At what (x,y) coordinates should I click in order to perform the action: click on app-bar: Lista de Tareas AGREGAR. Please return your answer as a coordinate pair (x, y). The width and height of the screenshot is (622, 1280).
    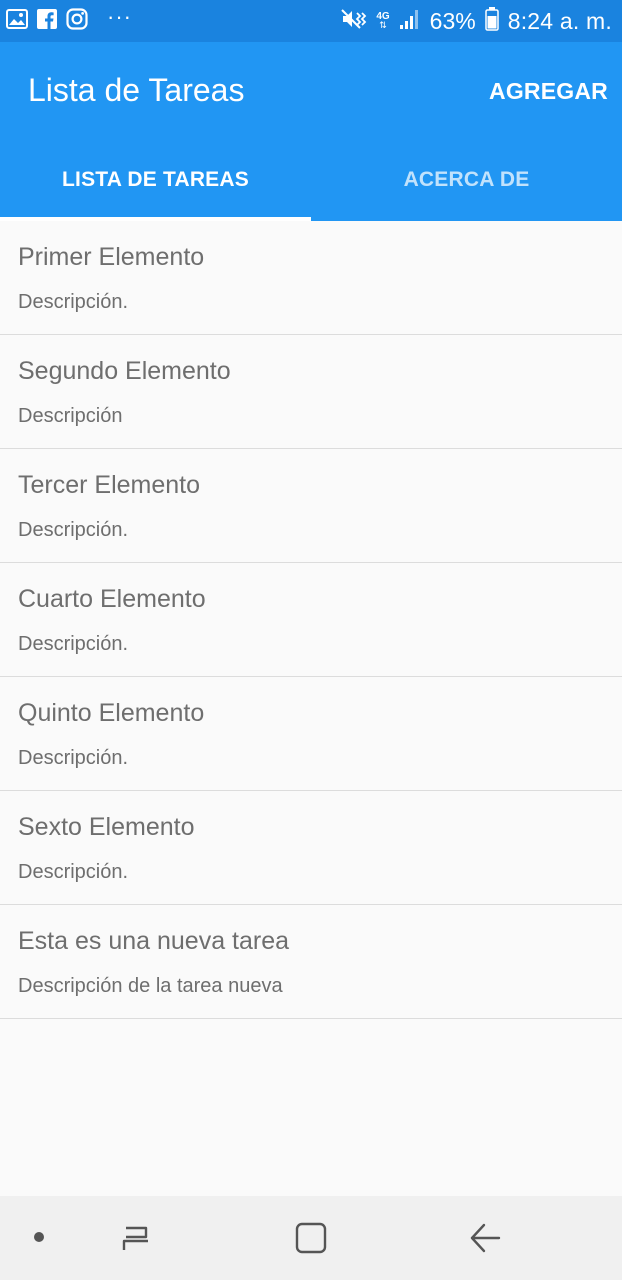
    Looking at the image, I should click on (311, 92).